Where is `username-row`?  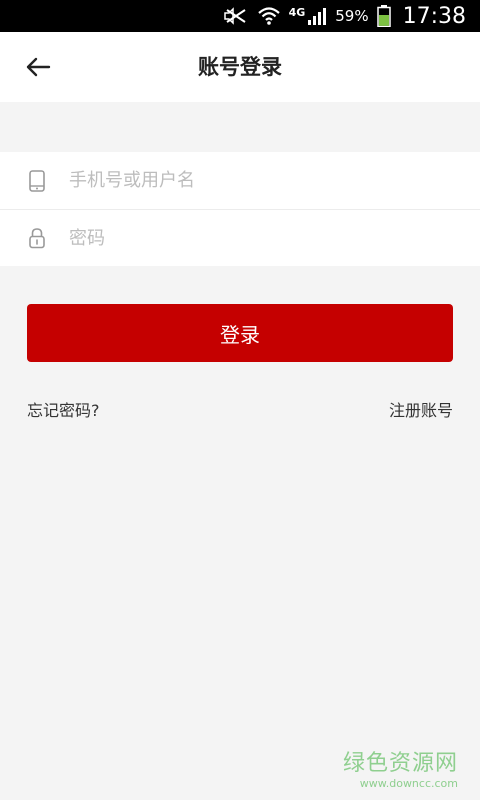 username-row is located at coordinates (240, 180).